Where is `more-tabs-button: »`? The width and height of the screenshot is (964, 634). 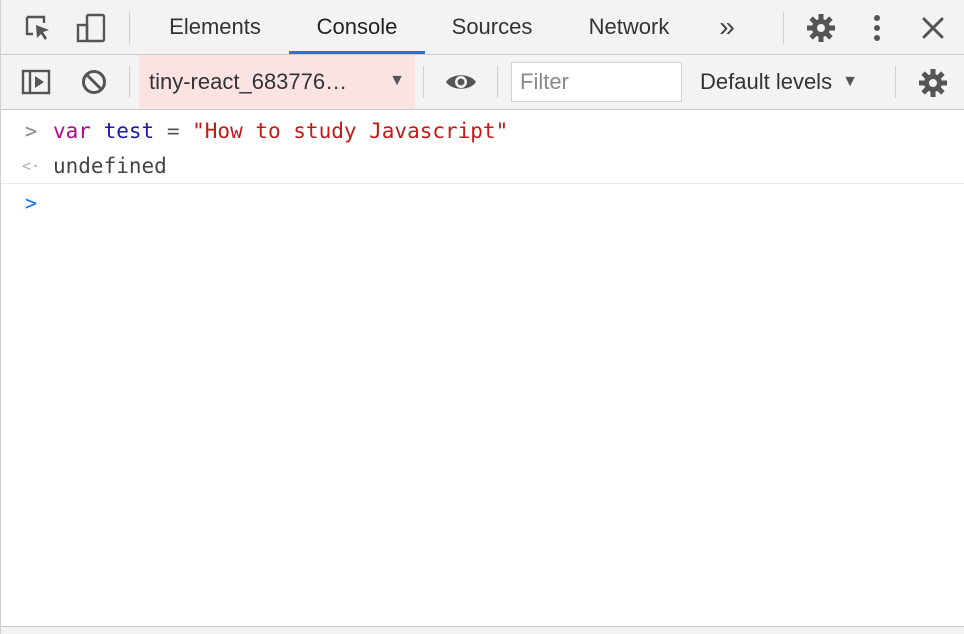
more-tabs-button: » is located at coordinates (725, 27).